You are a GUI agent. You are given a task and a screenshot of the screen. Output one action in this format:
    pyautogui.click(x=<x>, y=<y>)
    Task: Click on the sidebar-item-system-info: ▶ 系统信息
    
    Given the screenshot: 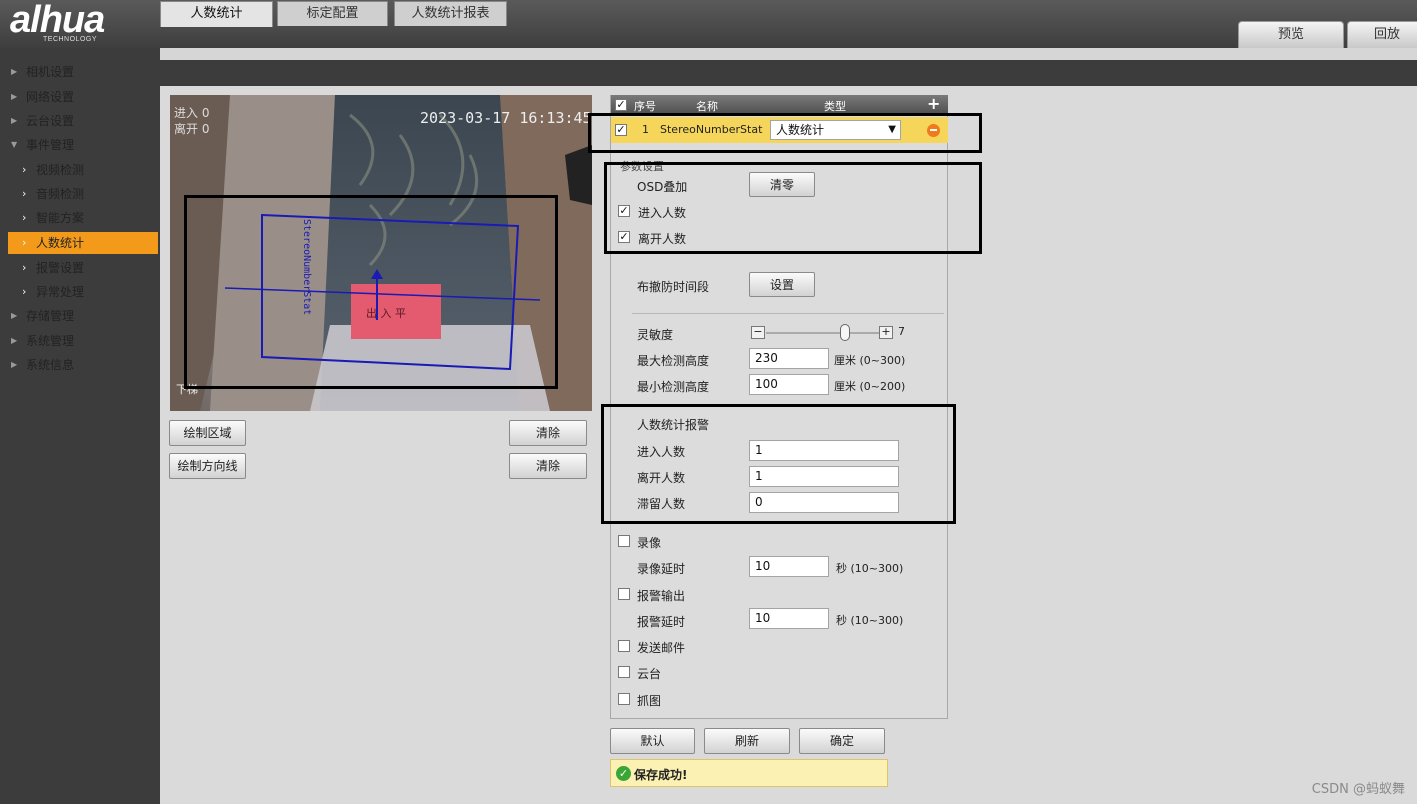 What is the action you would take?
    pyautogui.click(x=80, y=365)
    